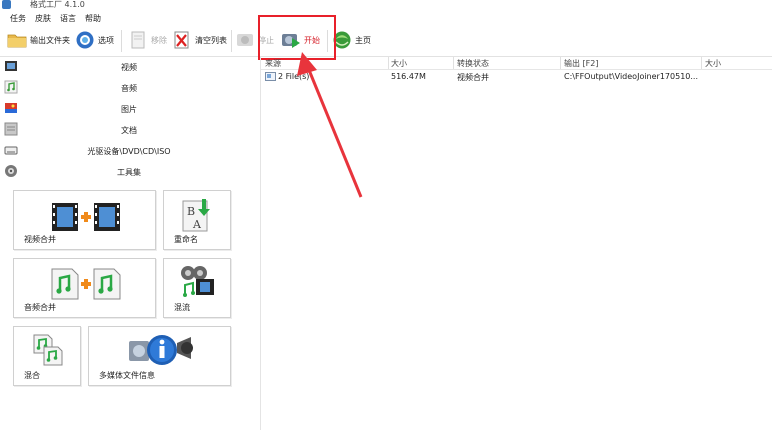  What do you see at coordinates (516, 63) in the screenshot?
I see `list-header: 来源 大小 转换状态 输出 [F2] 大小` at bounding box center [516, 63].